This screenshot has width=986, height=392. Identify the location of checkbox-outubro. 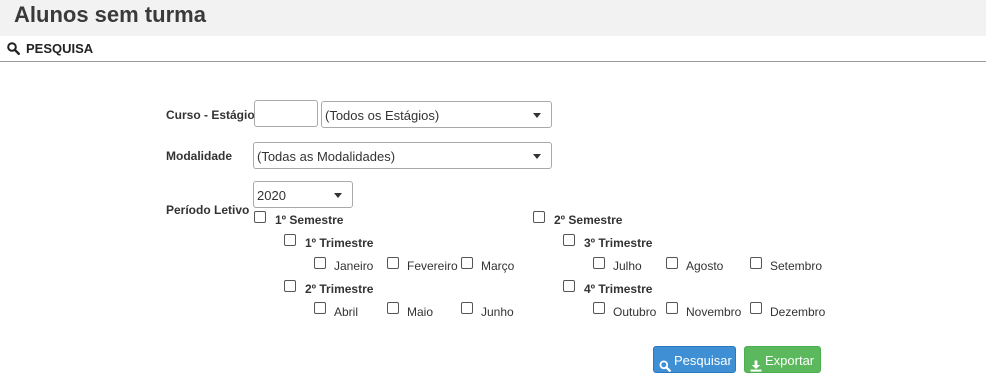
(599, 308).